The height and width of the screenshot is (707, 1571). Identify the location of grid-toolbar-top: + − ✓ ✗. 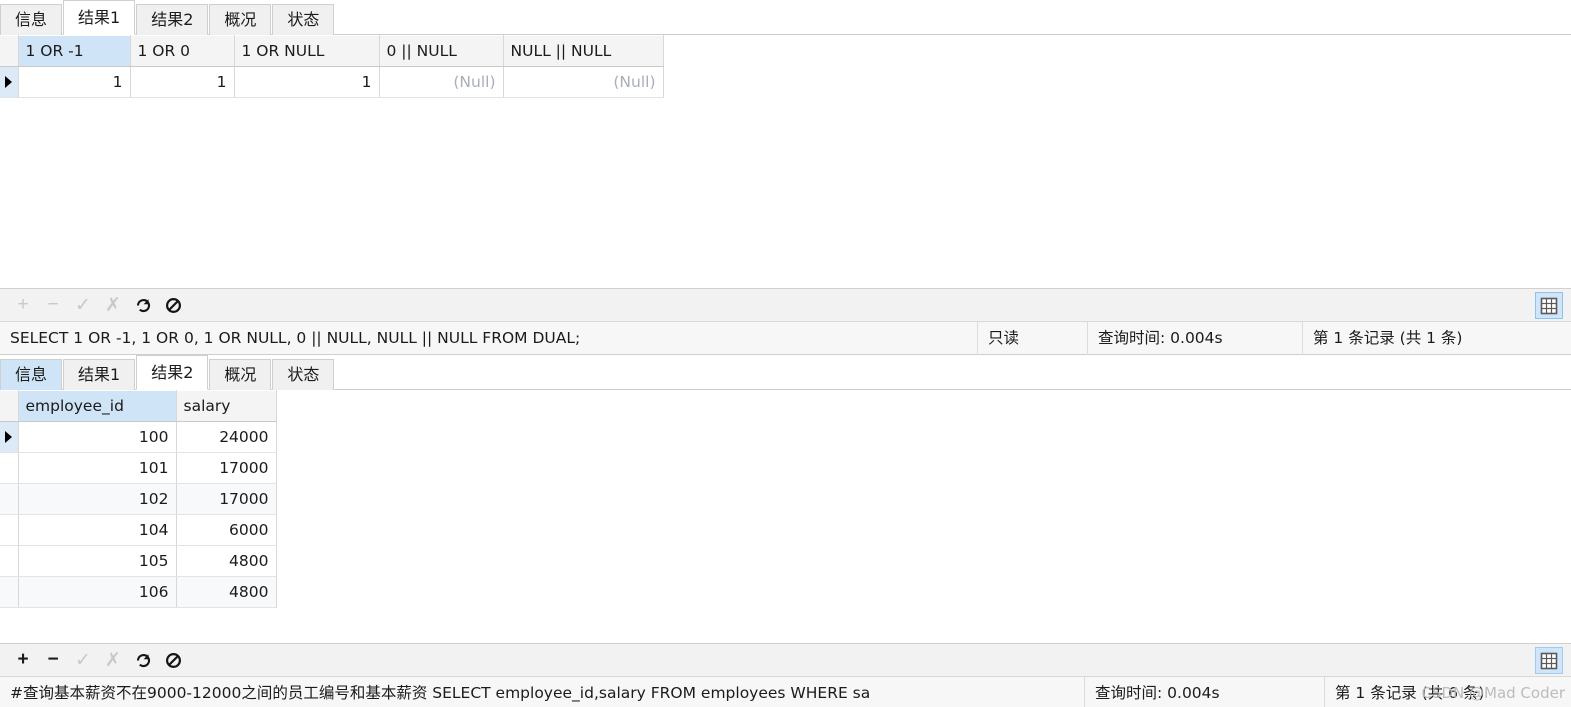
(785, 305).